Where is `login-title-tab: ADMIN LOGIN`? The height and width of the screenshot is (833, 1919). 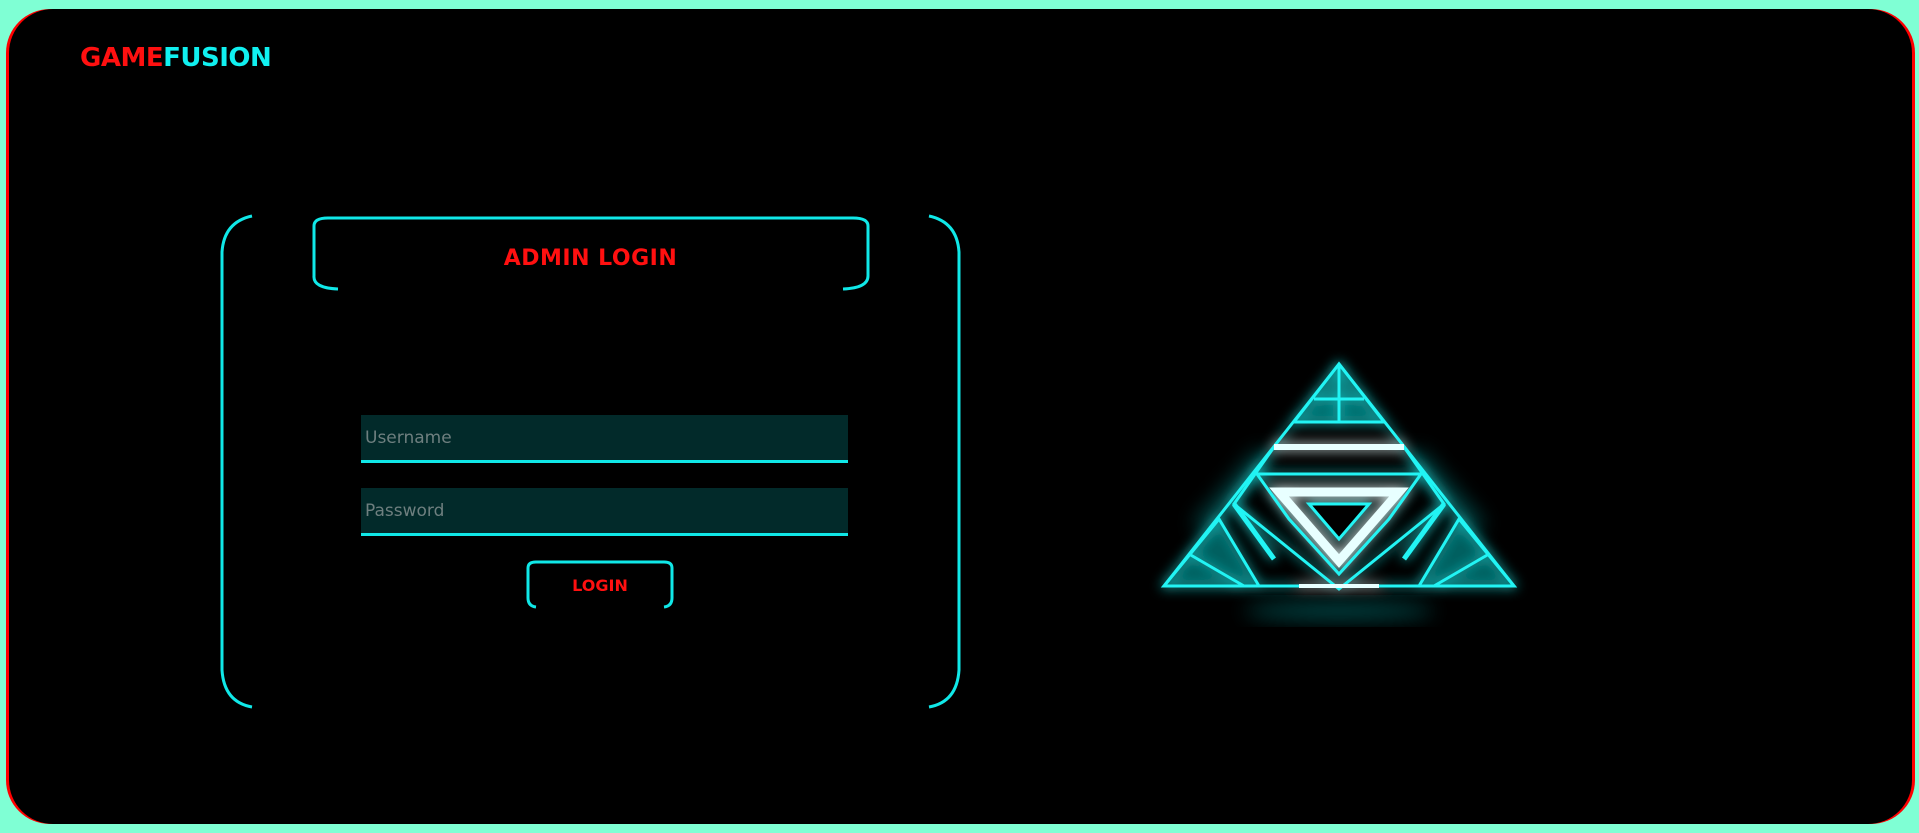 login-title-tab: ADMIN LOGIN is located at coordinates (590, 258).